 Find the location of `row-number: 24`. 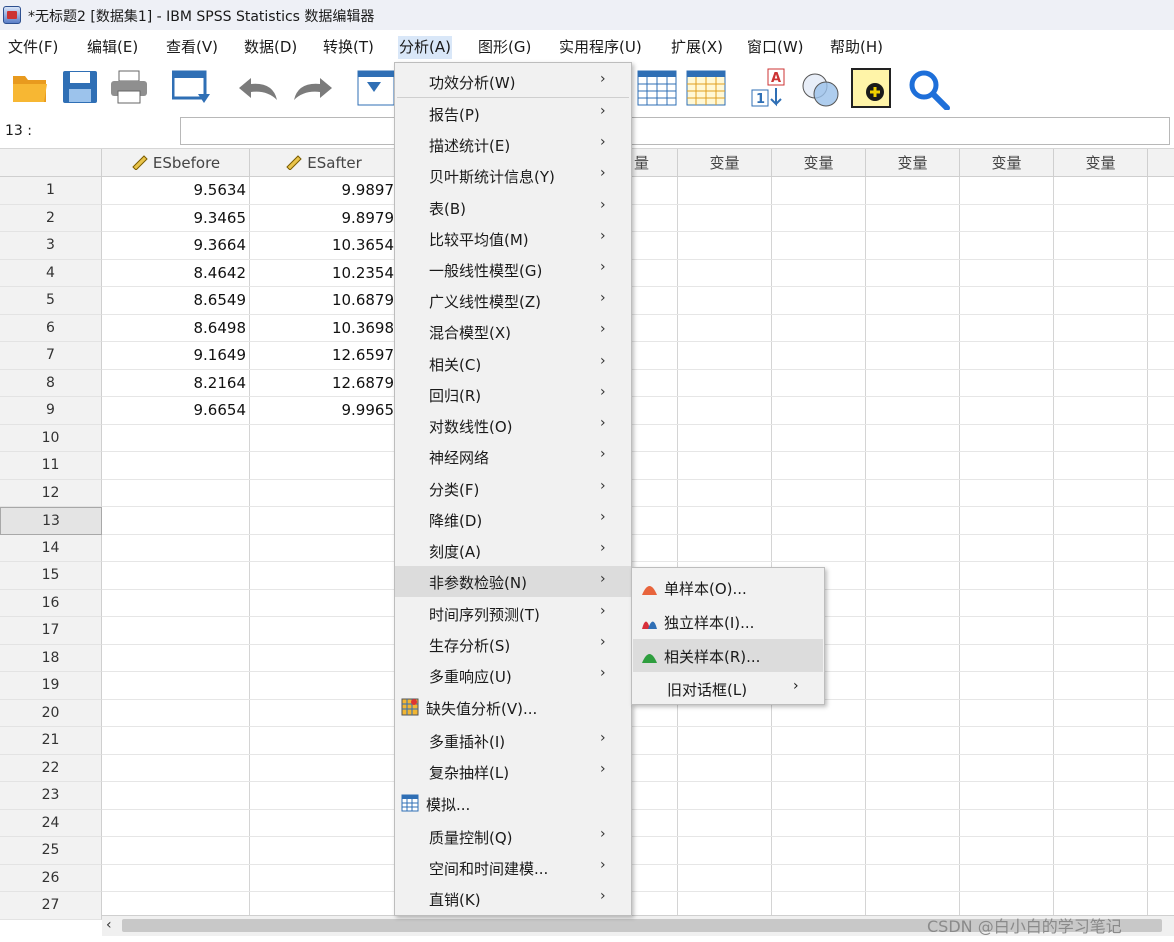

row-number: 24 is located at coordinates (51, 823).